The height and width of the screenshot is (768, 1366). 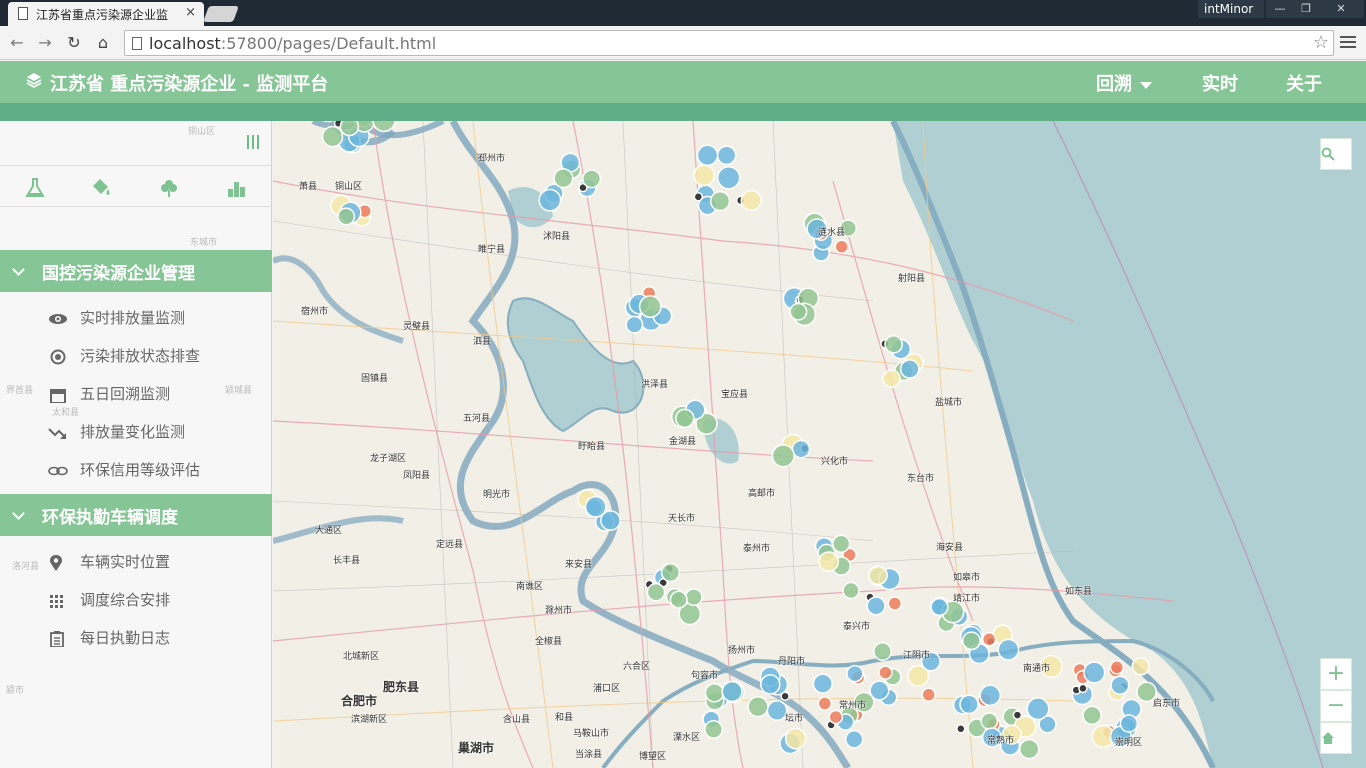 I want to click on forward-icon: →, so click(x=45, y=43).